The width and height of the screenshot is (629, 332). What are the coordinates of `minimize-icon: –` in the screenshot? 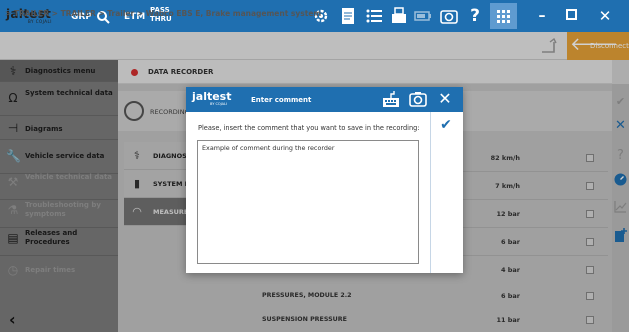 It's located at (542, 16).